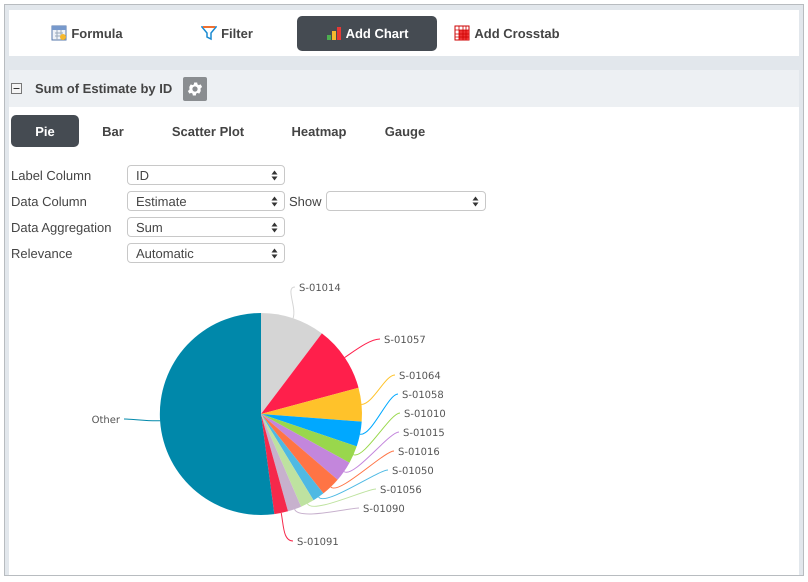 The image size is (808, 582). What do you see at coordinates (424, 433) in the screenshot?
I see `data-label: S-01015` at bounding box center [424, 433].